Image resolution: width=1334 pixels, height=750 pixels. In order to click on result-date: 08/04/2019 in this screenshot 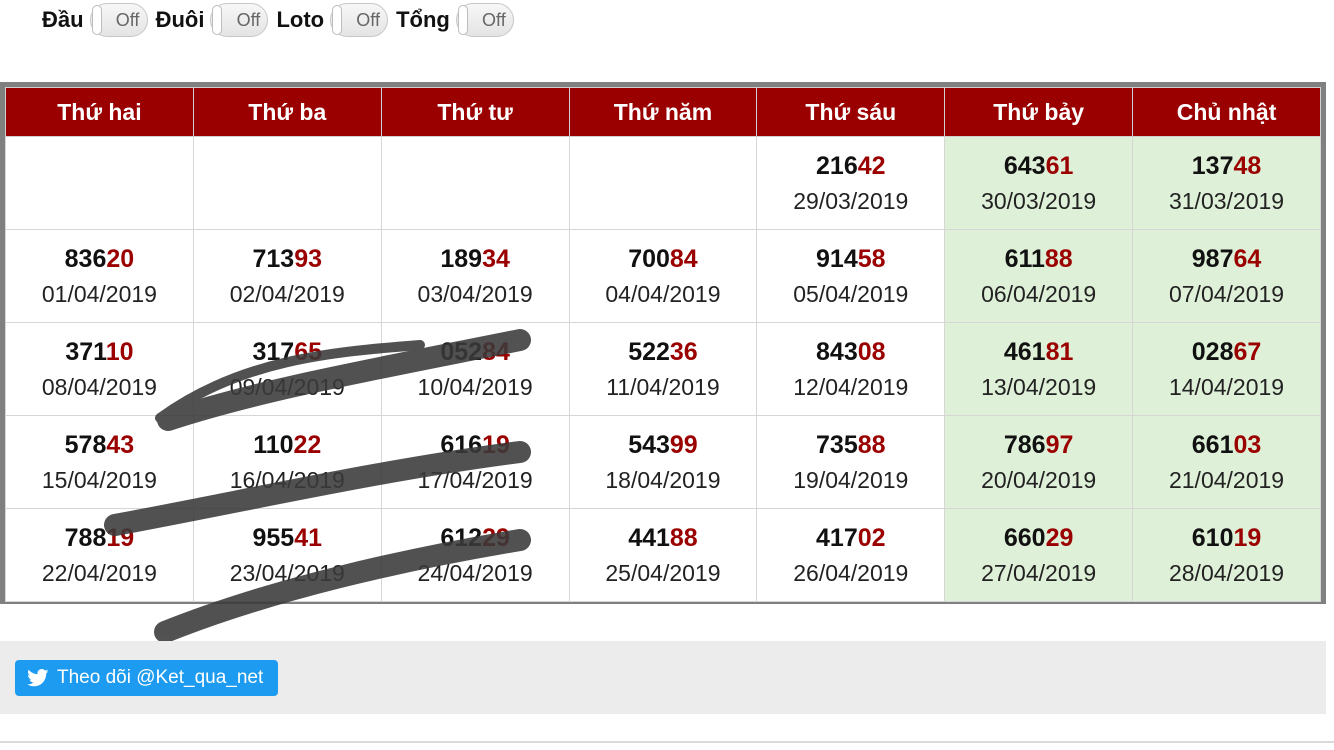, I will do `click(99, 387)`.